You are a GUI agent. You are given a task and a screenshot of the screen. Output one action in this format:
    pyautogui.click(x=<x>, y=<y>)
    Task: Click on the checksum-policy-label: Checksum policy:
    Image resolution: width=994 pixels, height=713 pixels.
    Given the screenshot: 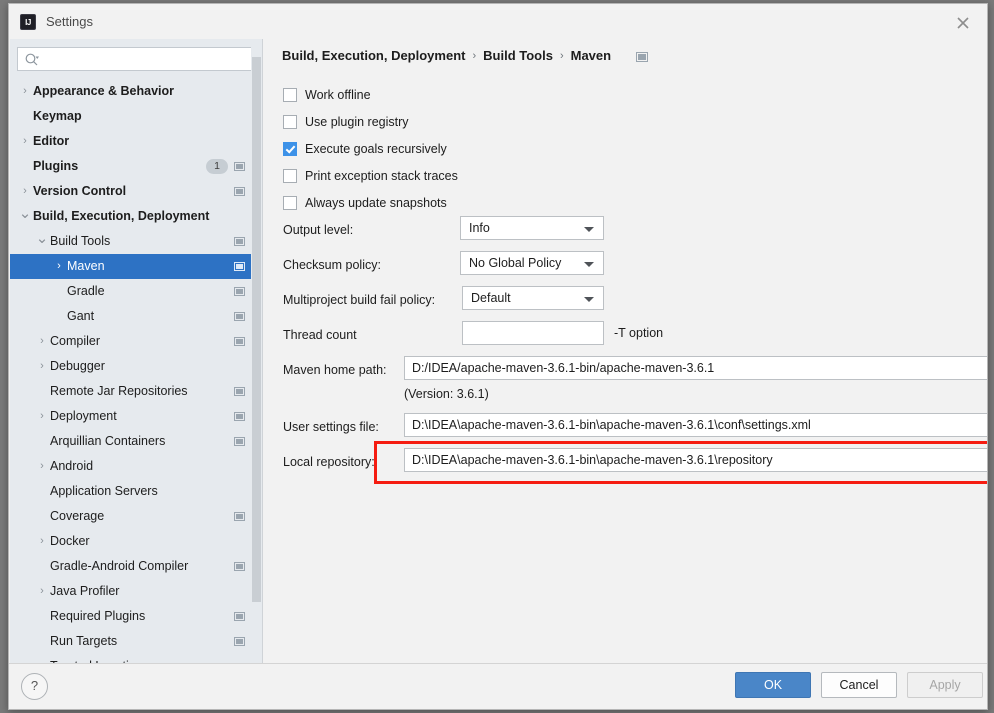 What is the action you would take?
    pyautogui.click(x=332, y=265)
    